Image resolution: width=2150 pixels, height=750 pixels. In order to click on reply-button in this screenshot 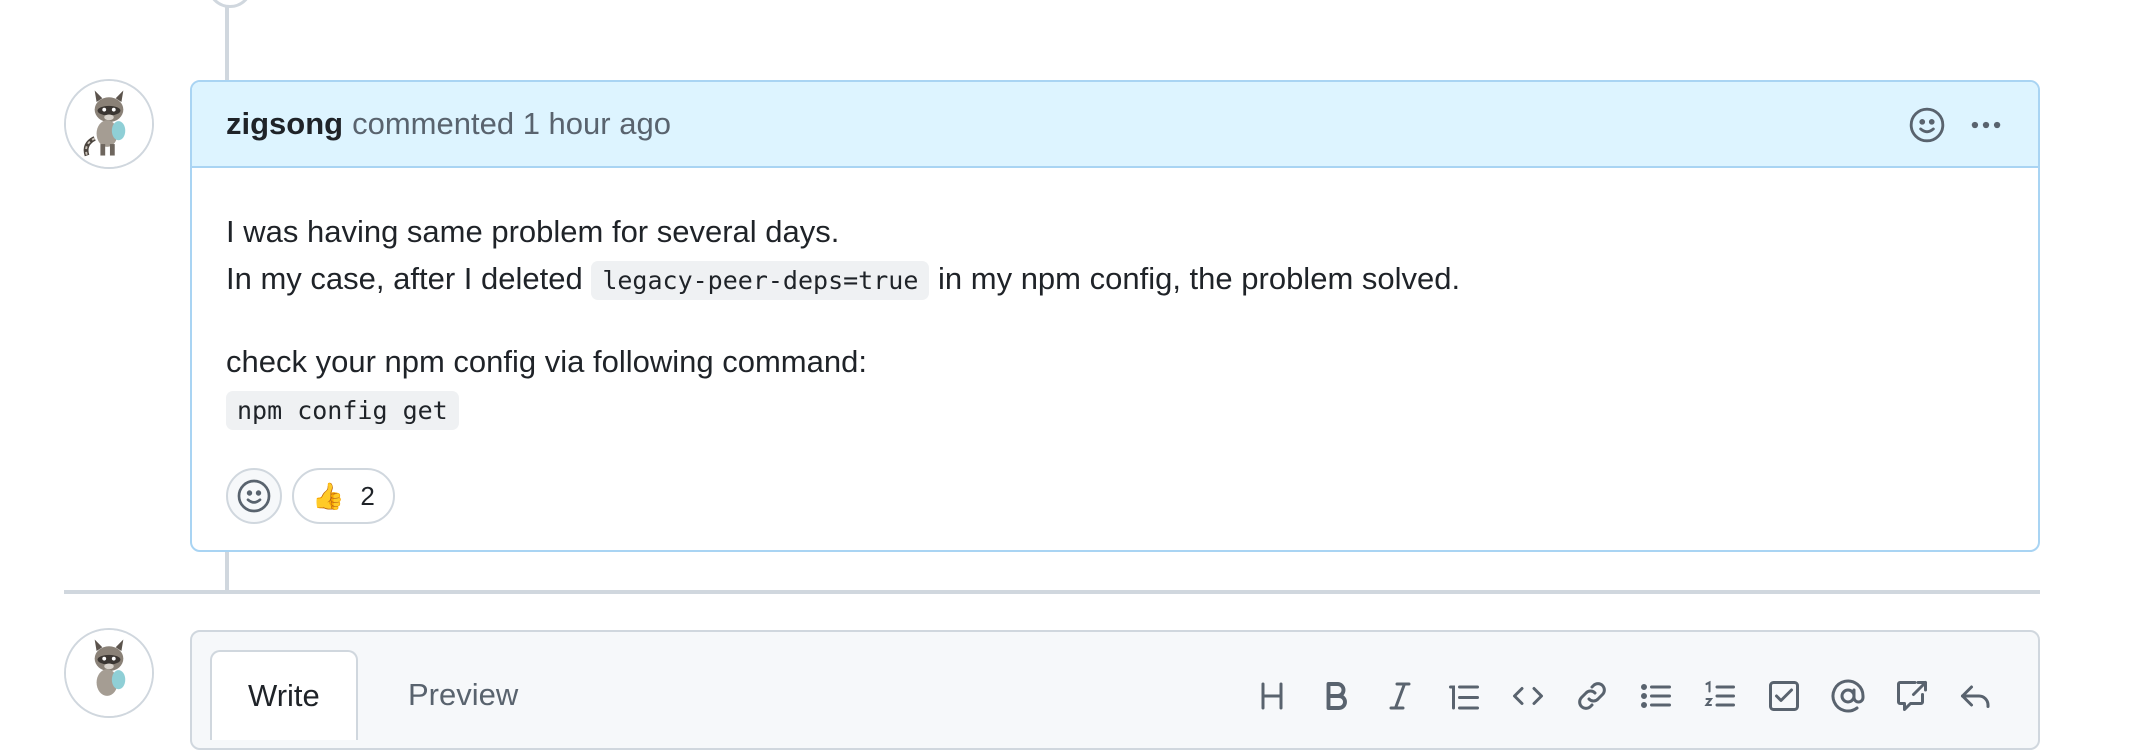, I will do `click(1976, 696)`.